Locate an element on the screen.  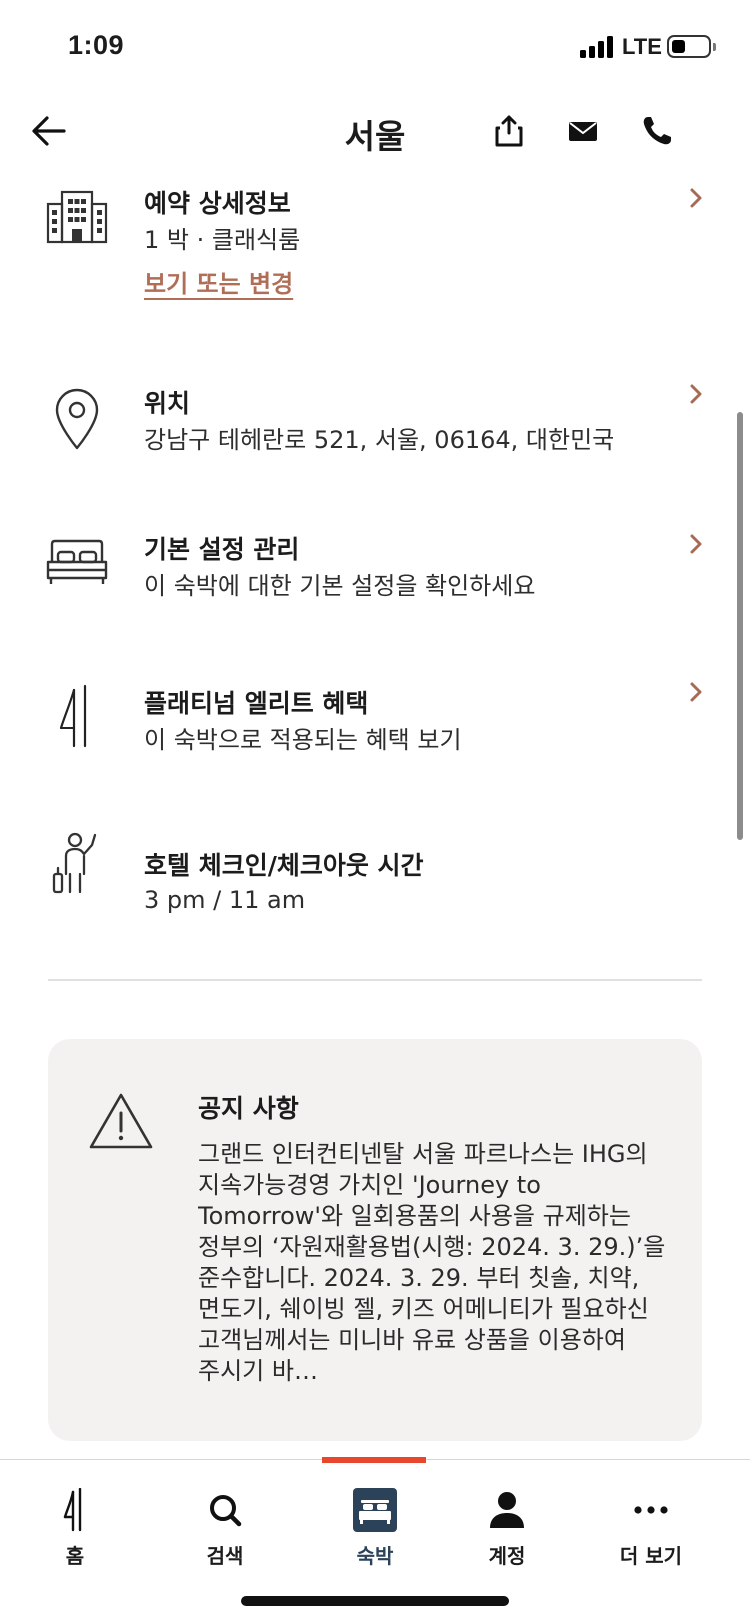
location-row: 위치 강남구 테헤란로 521, 서울, 06164, 대한민국 is located at coordinates (375, 428).